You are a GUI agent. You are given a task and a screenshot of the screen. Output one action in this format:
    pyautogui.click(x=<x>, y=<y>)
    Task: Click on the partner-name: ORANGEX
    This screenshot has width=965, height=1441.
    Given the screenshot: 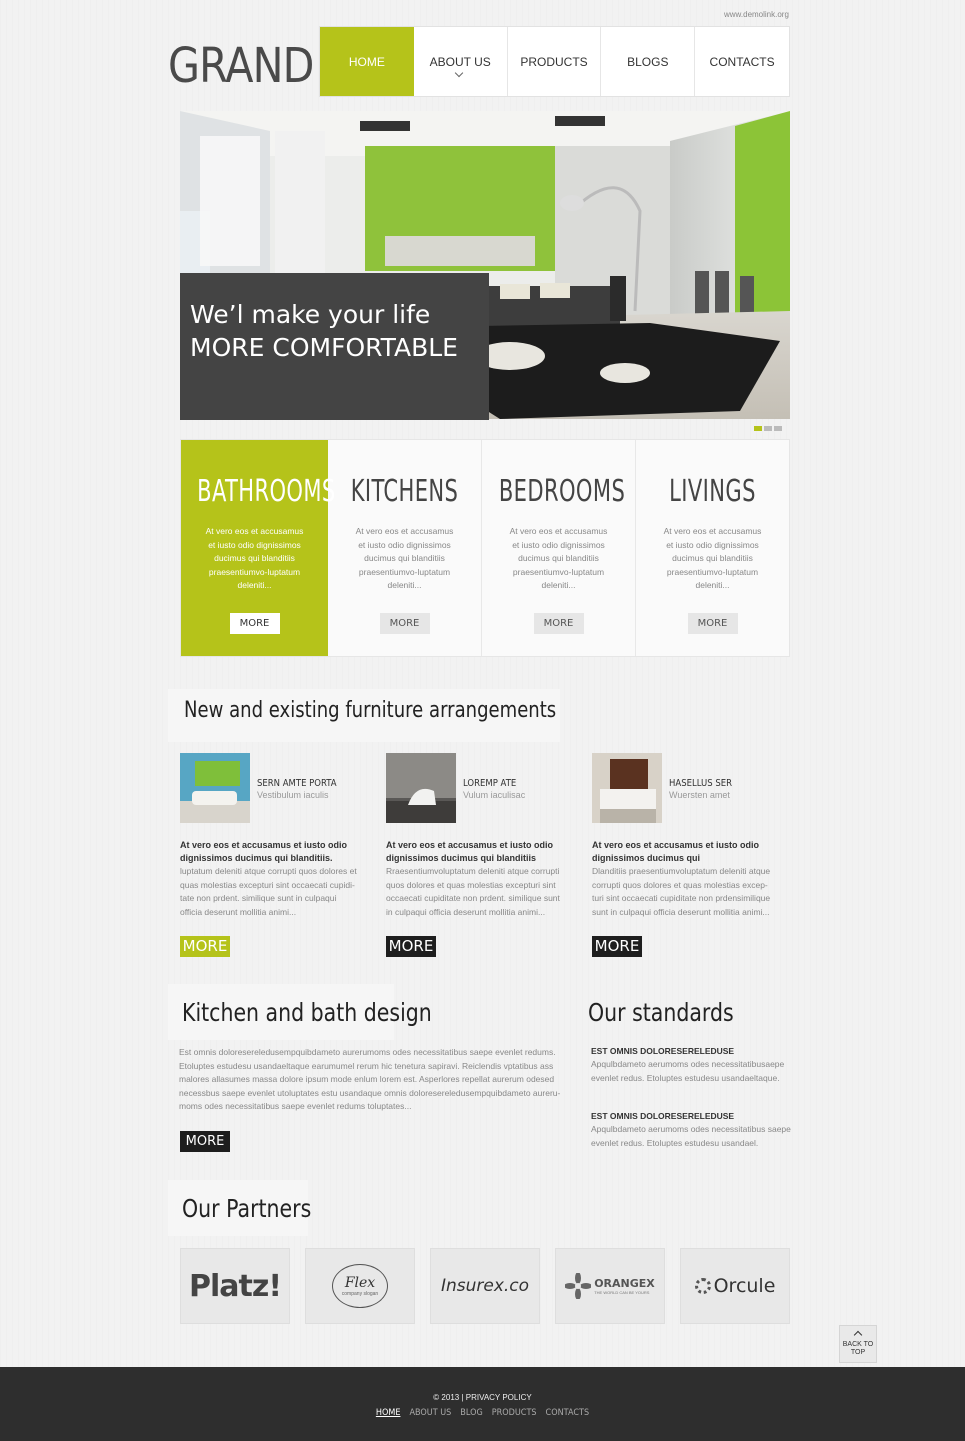 What is the action you would take?
    pyautogui.click(x=624, y=1283)
    